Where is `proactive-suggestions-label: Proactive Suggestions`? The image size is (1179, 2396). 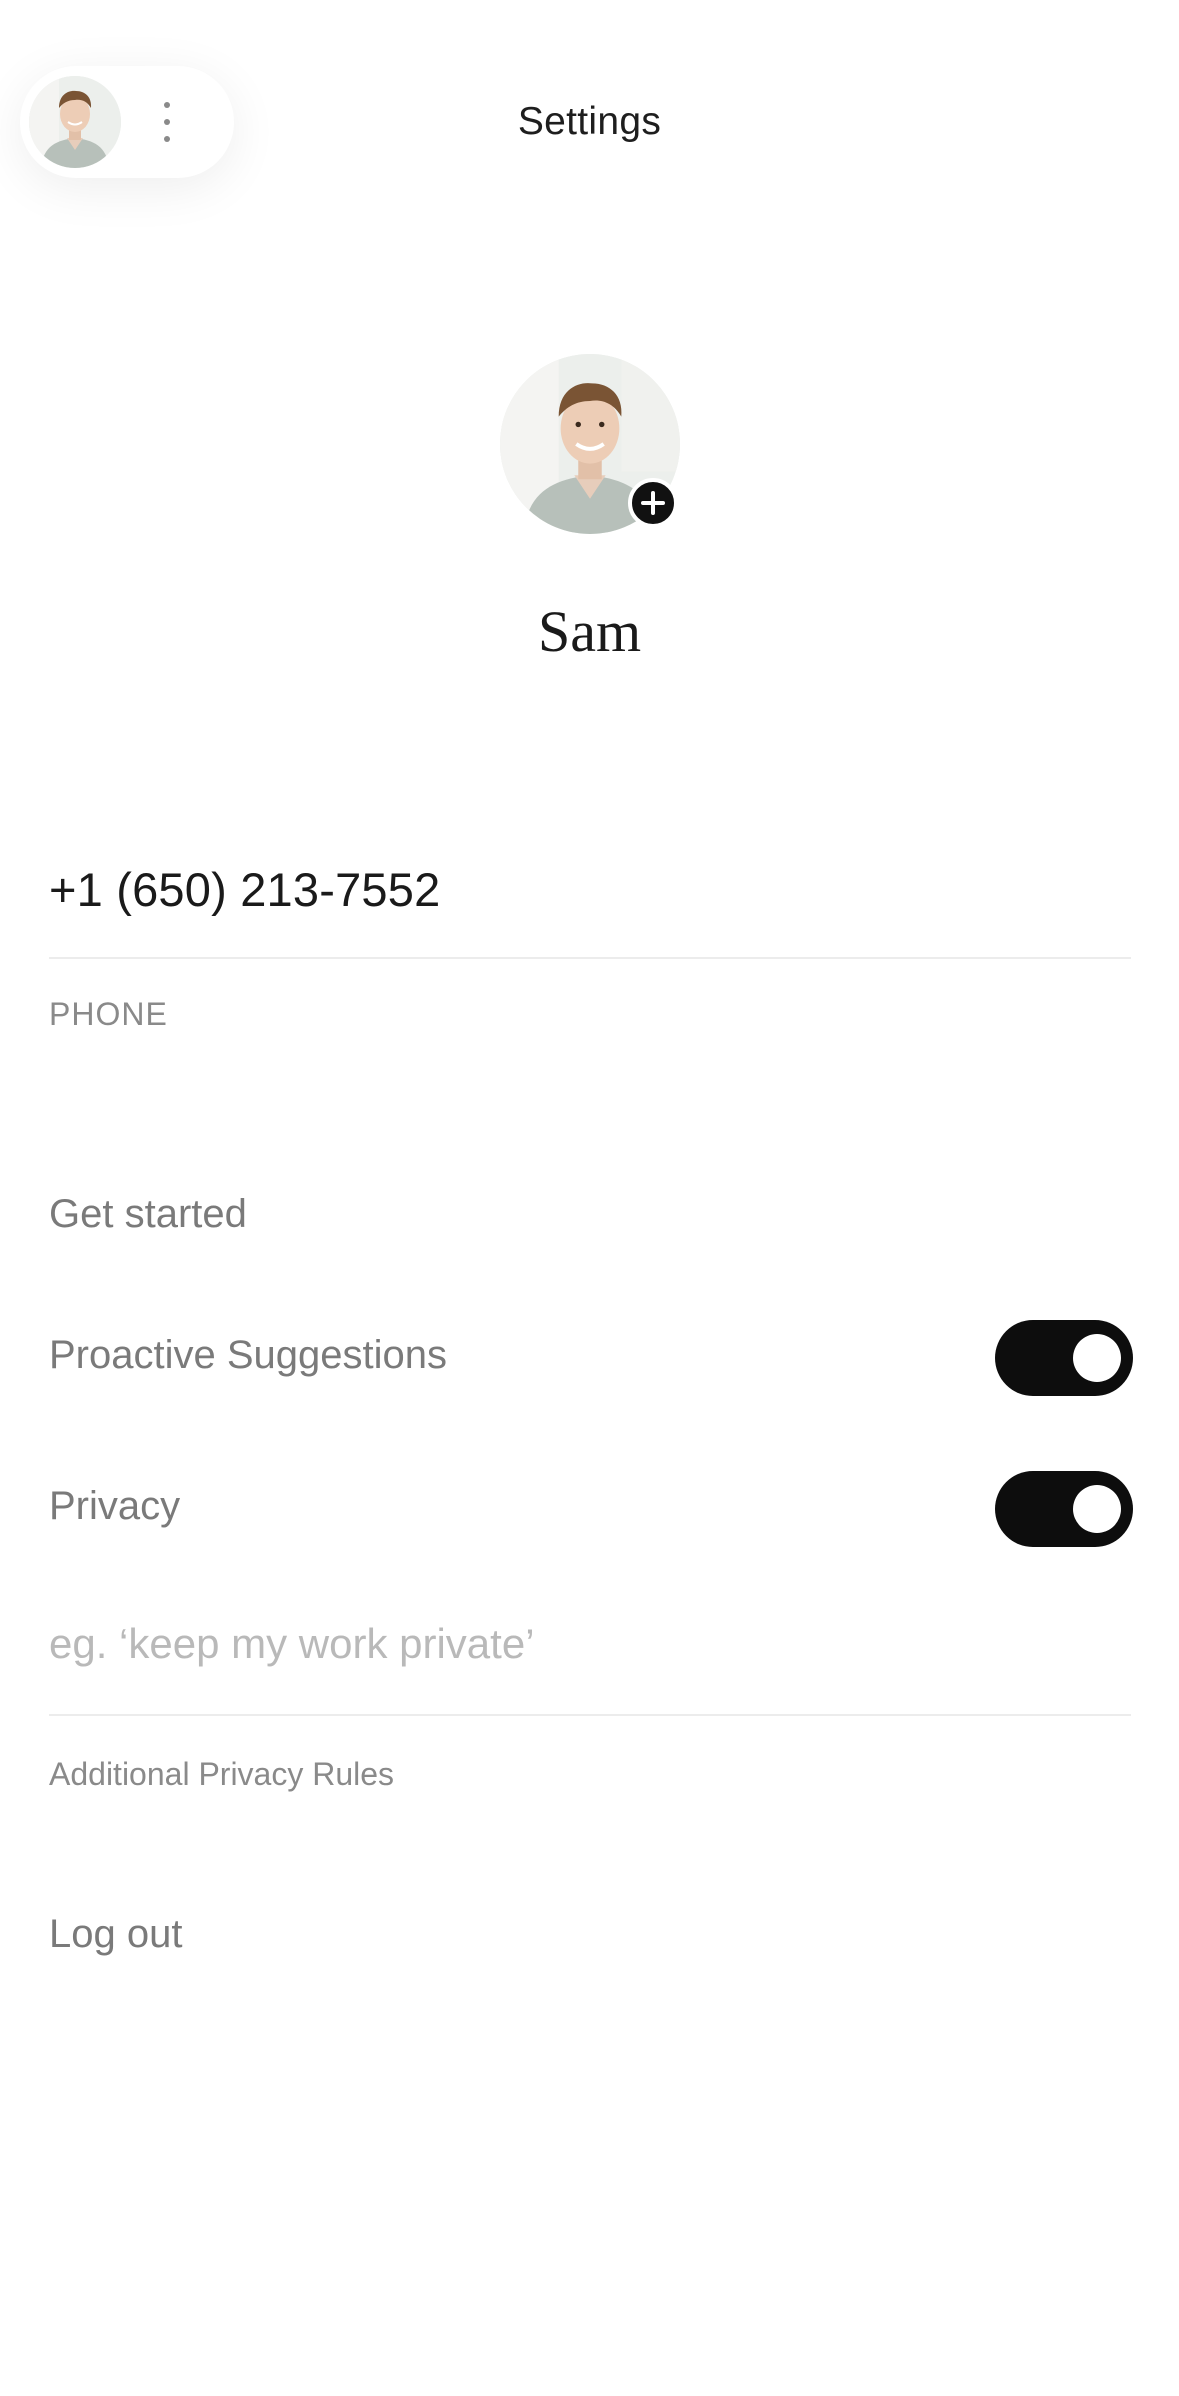 proactive-suggestions-label: Proactive Suggestions is located at coordinates (248, 1355).